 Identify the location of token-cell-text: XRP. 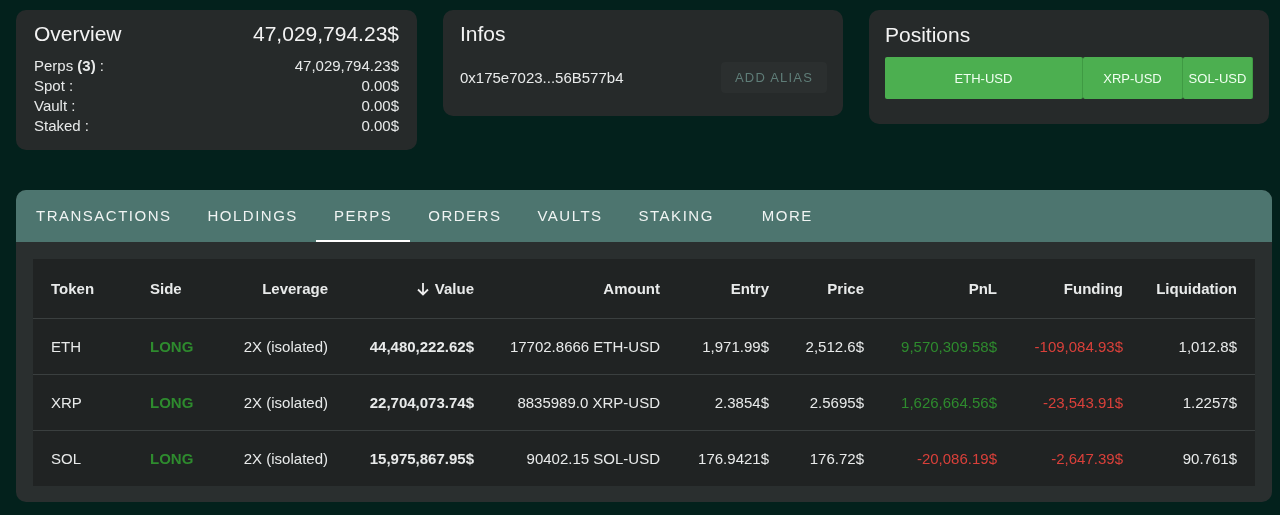
(67, 402).